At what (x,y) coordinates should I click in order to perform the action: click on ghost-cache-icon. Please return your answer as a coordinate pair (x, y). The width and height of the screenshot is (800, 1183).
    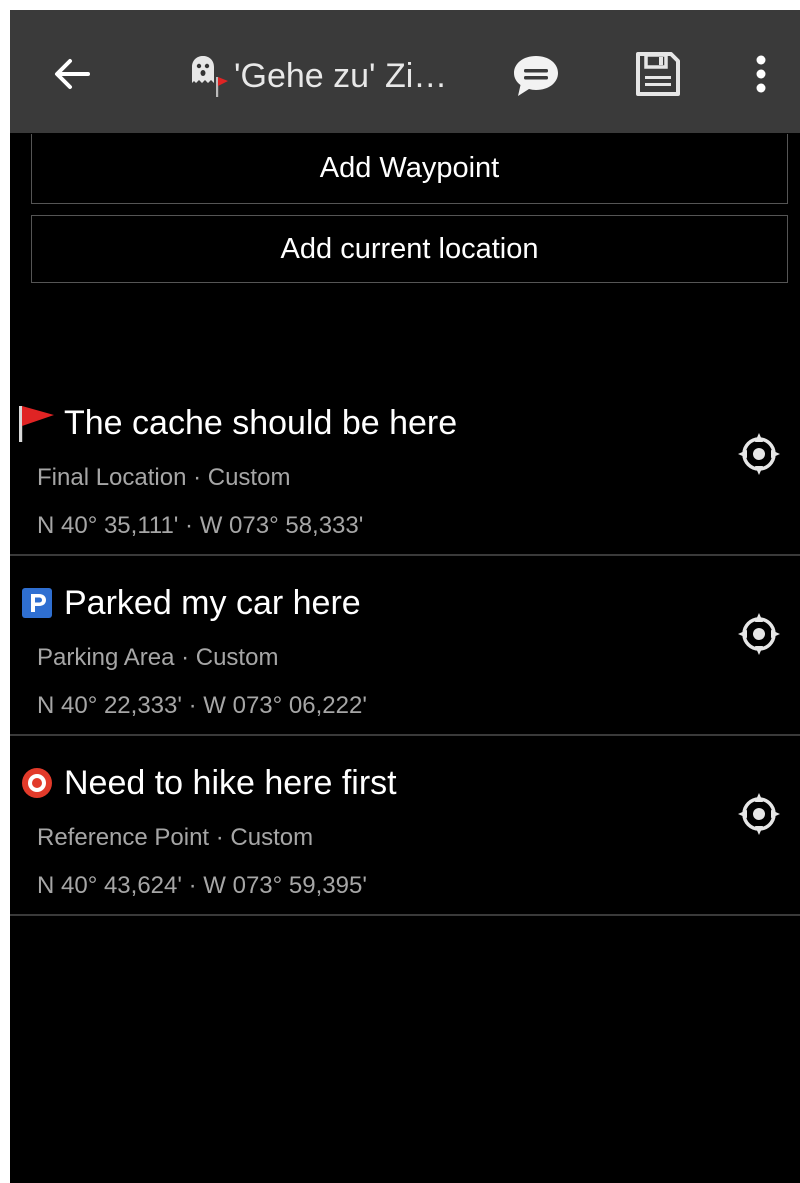
    Looking at the image, I should click on (209, 76).